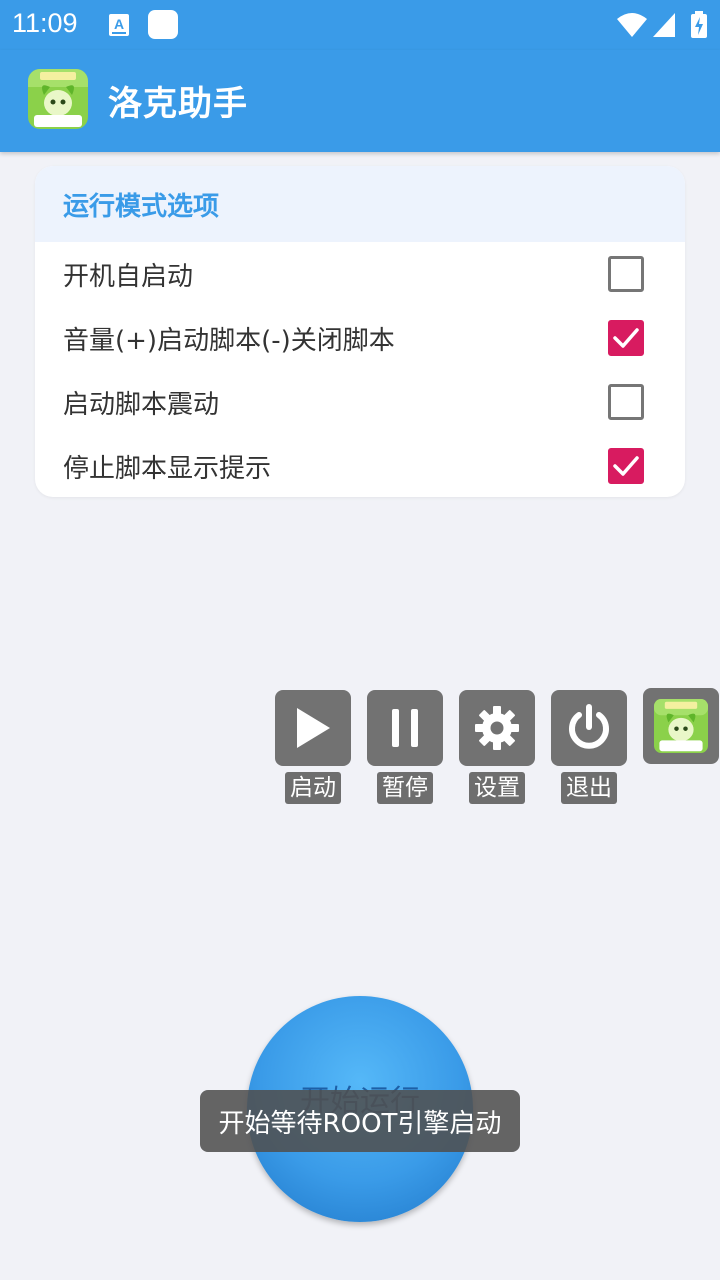 This screenshot has width=720, height=1280. I want to click on exit-button: 退出, so click(589, 747).